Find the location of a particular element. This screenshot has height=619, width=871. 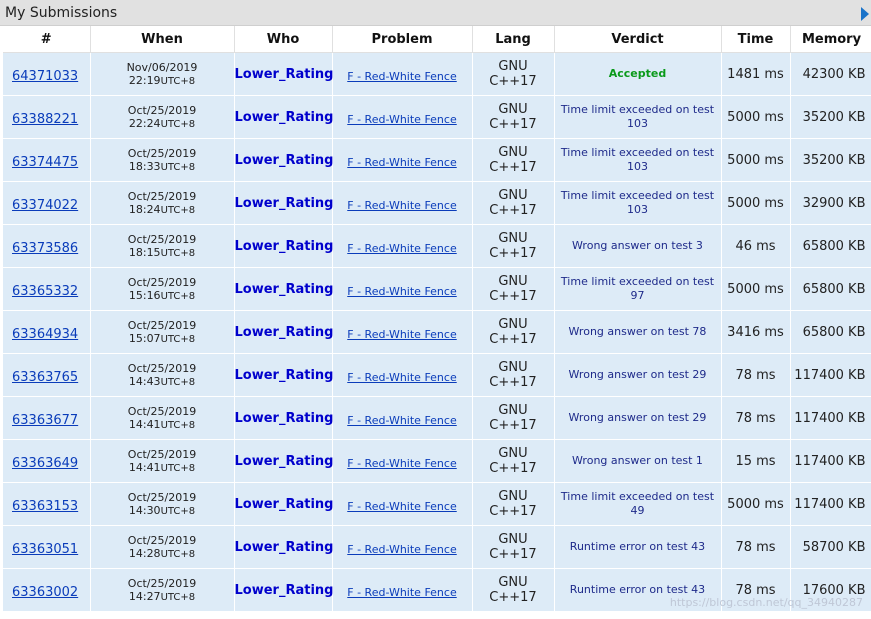

submission-id-link: 63364934 is located at coordinates (45, 334).